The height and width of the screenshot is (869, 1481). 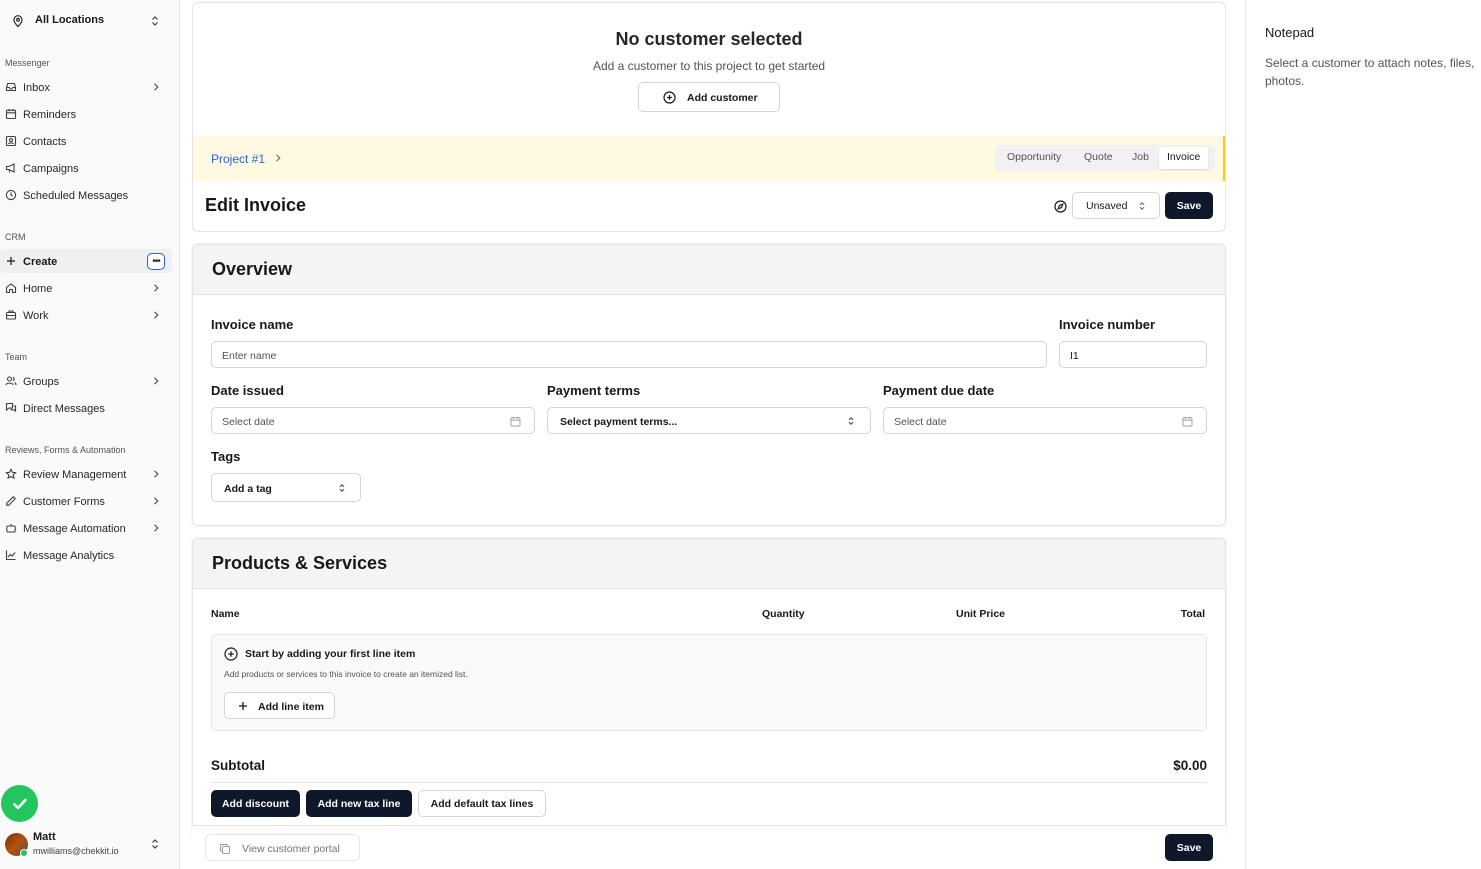 I want to click on sidebar-item-message-automation: Message Automation, so click(x=86, y=528).